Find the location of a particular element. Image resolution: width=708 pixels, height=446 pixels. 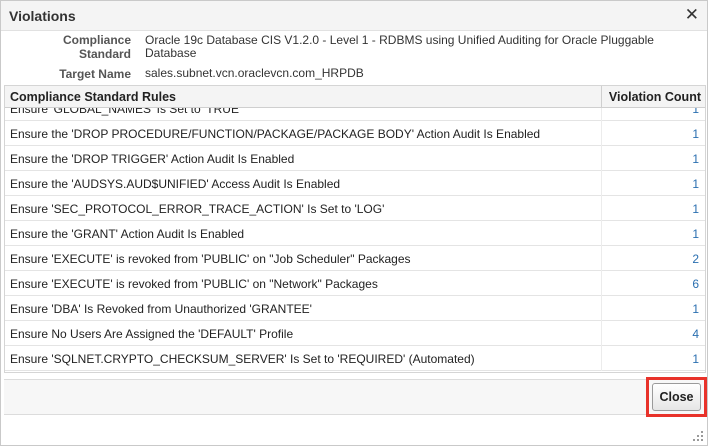

column-header-rules: Compliance Standard Rules is located at coordinates (93, 97).